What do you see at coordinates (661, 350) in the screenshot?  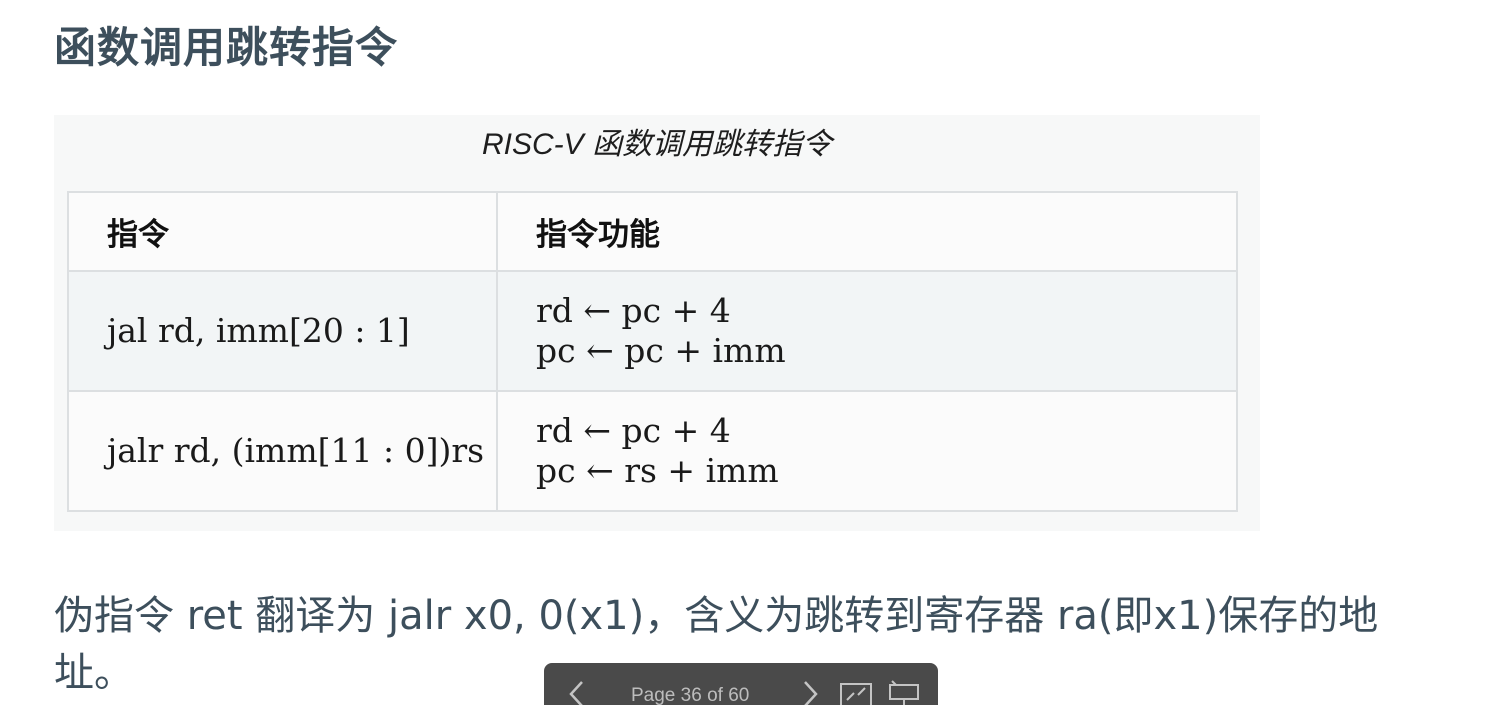 I see `function-line: pc ← pc + imm` at bounding box center [661, 350].